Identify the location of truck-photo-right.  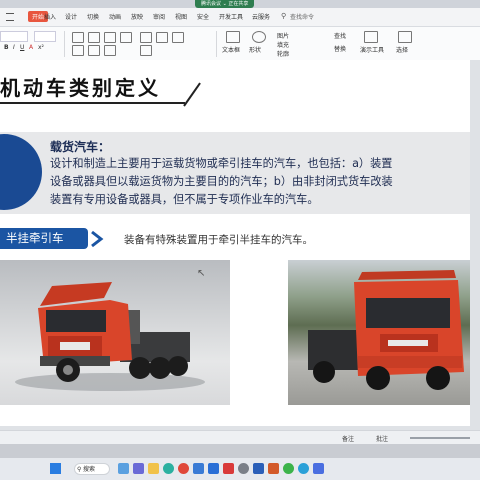
(379, 332).